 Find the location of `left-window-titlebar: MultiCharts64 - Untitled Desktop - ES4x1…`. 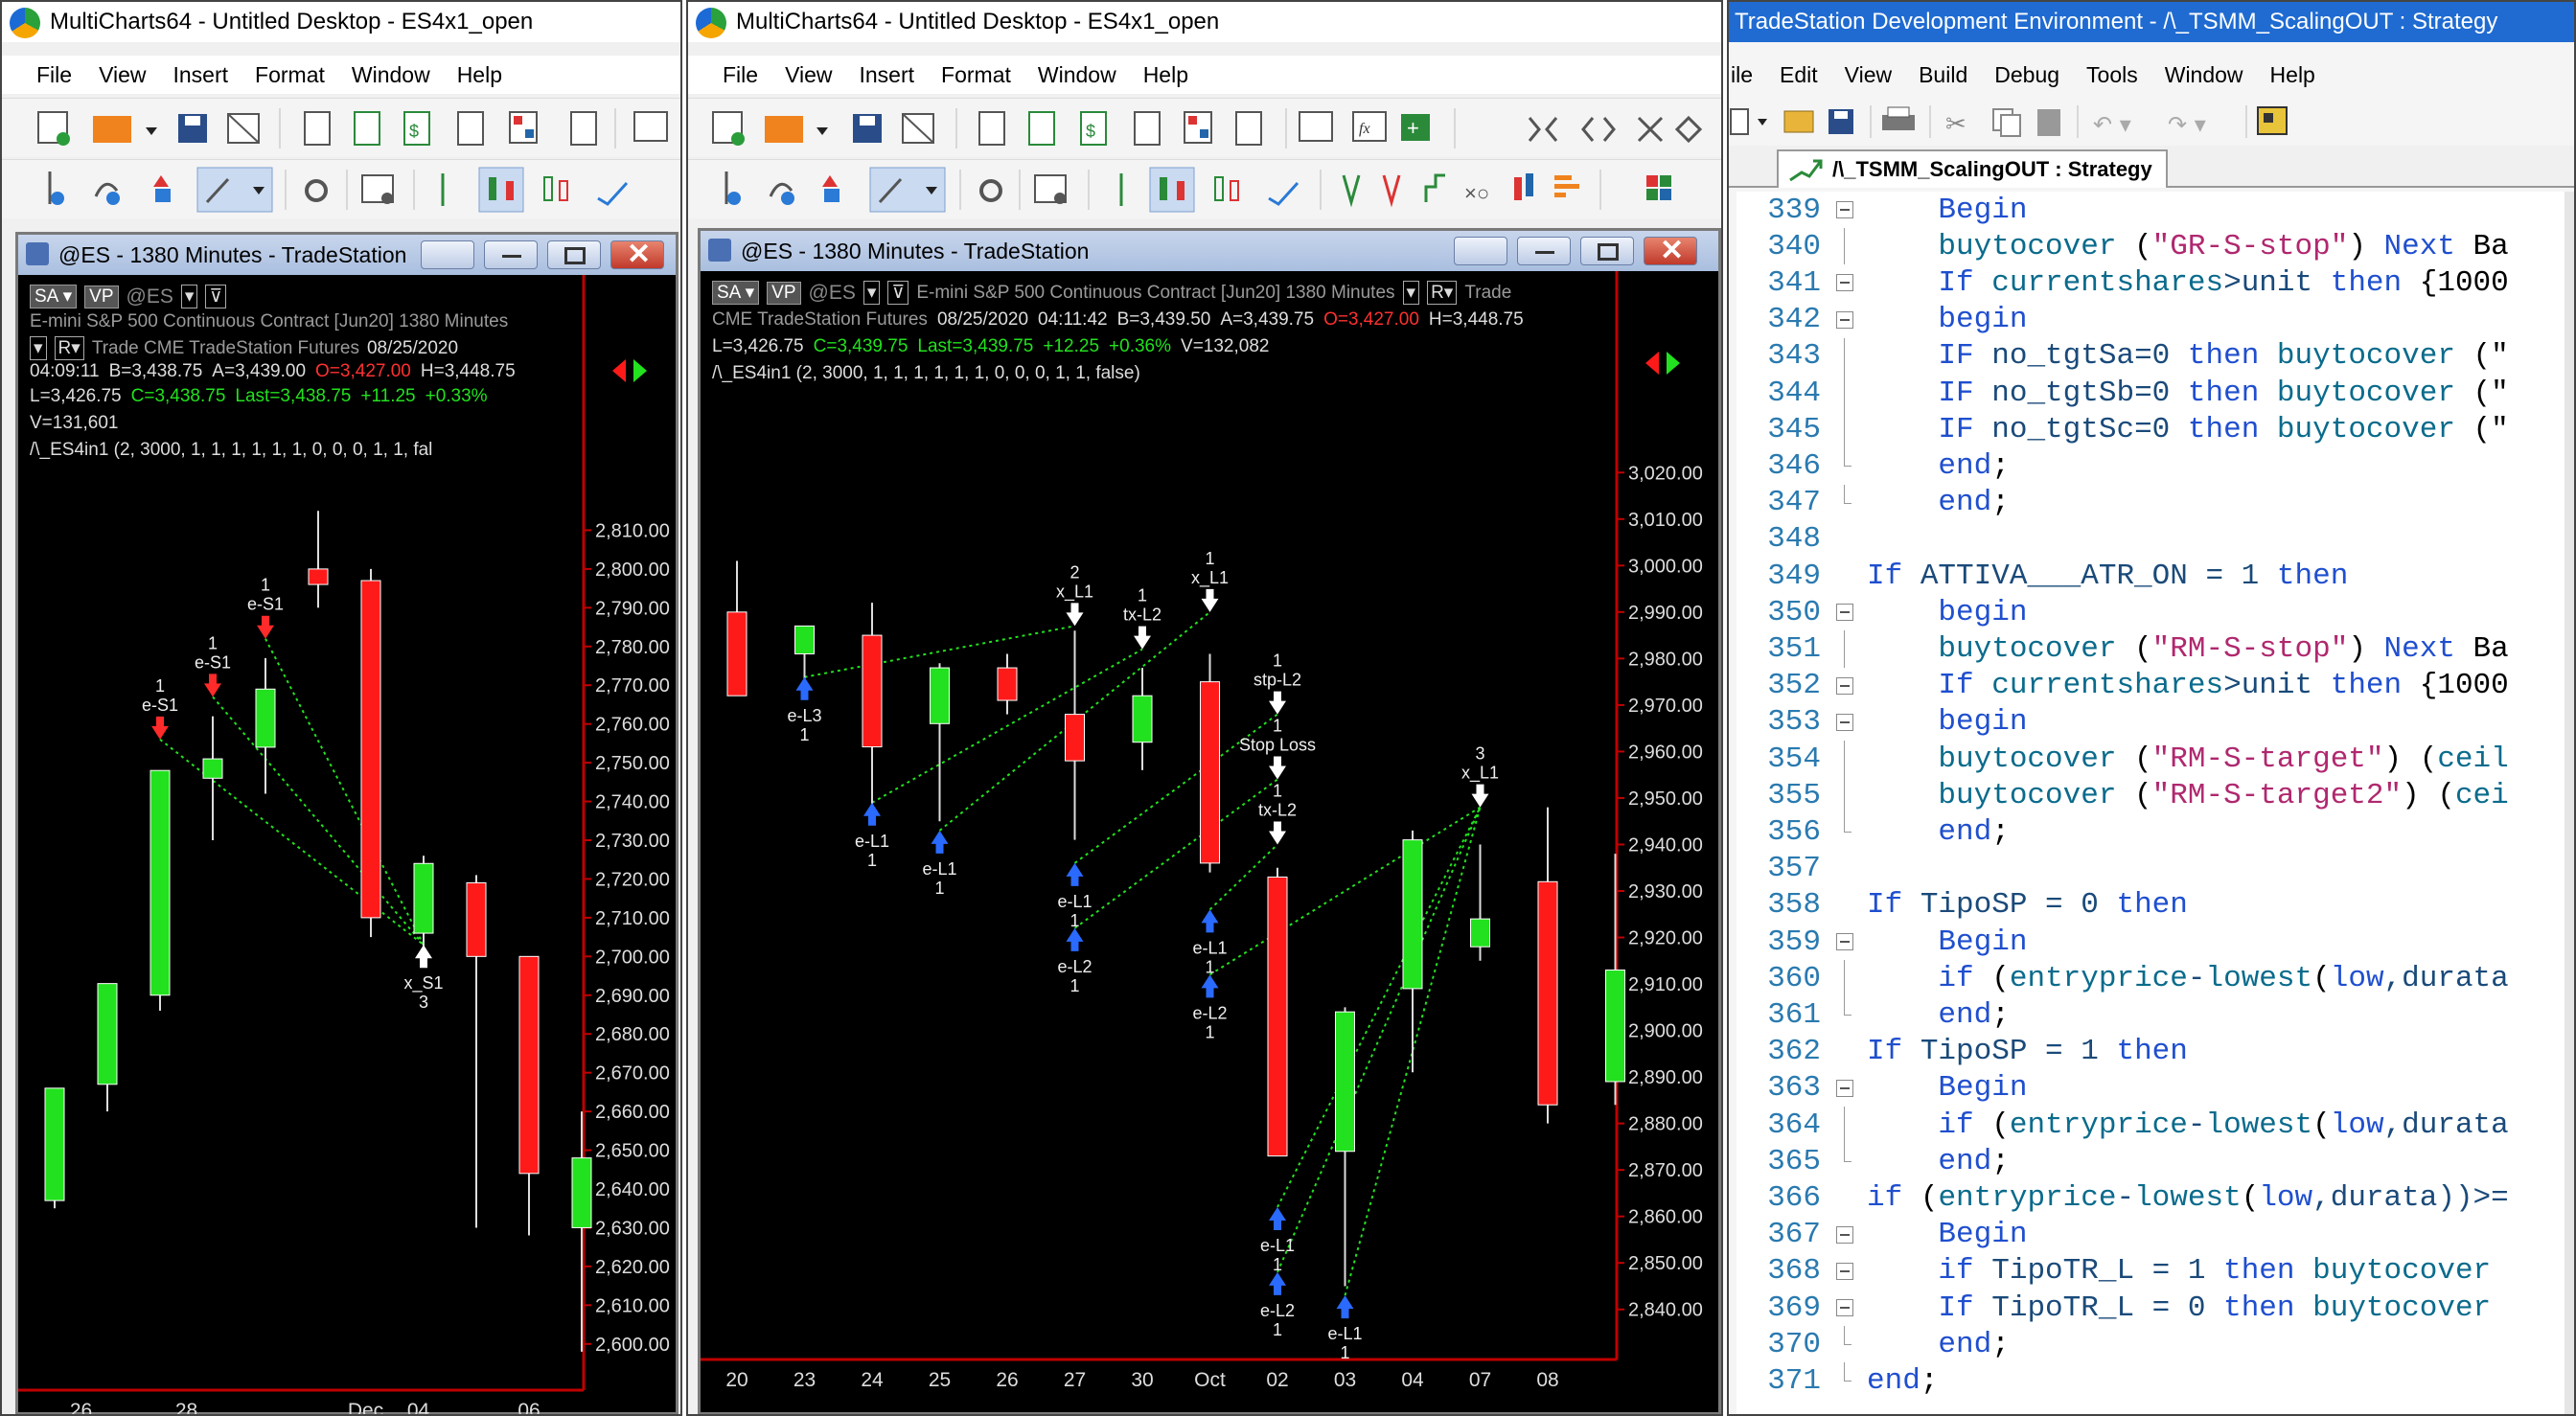

left-window-titlebar: MultiCharts64 - Untitled Desktop - ES4x1… is located at coordinates (341, 22).